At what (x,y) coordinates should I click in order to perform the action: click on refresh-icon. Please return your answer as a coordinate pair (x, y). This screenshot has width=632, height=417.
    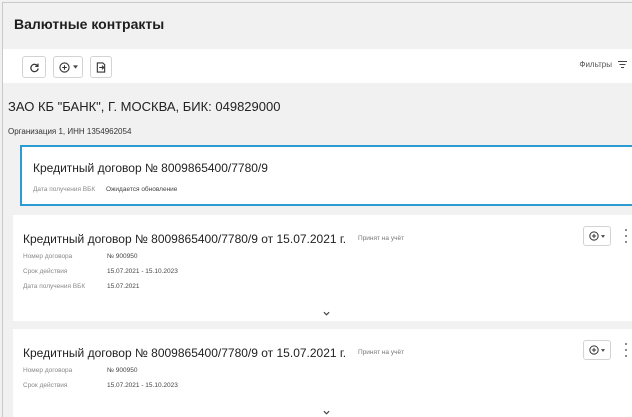
    Looking at the image, I should click on (34, 67).